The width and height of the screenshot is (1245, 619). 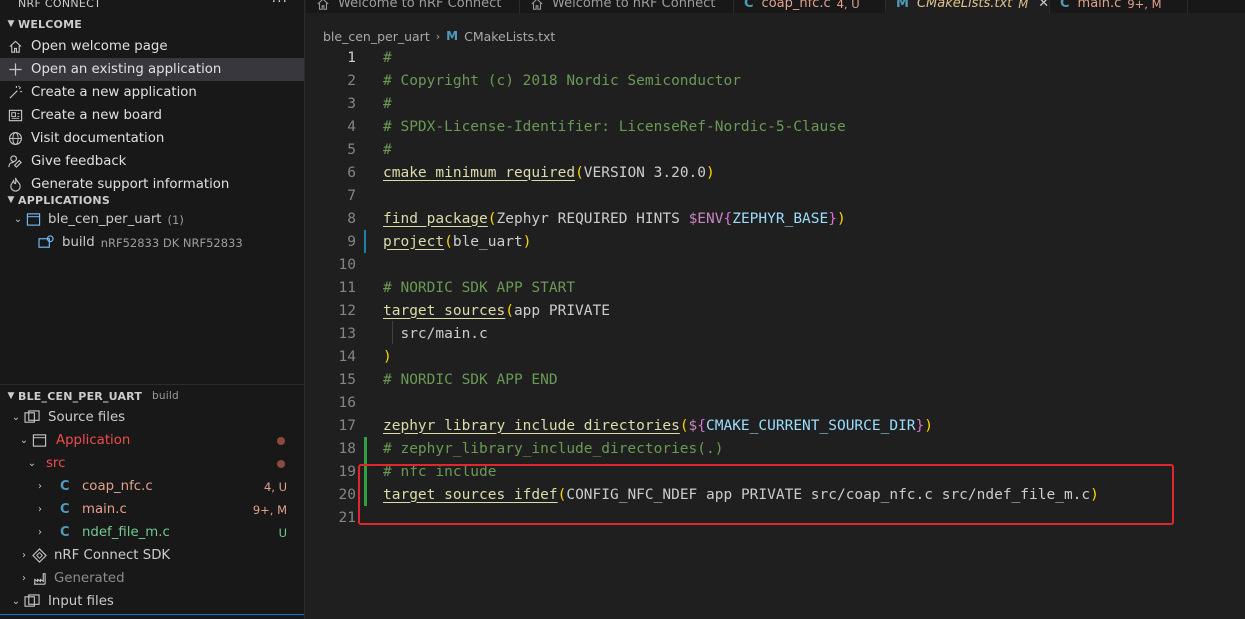 What do you see at coordinates (78, 242) in the screenshot?
I see `build-label: build` at bounding box center [78, 242].